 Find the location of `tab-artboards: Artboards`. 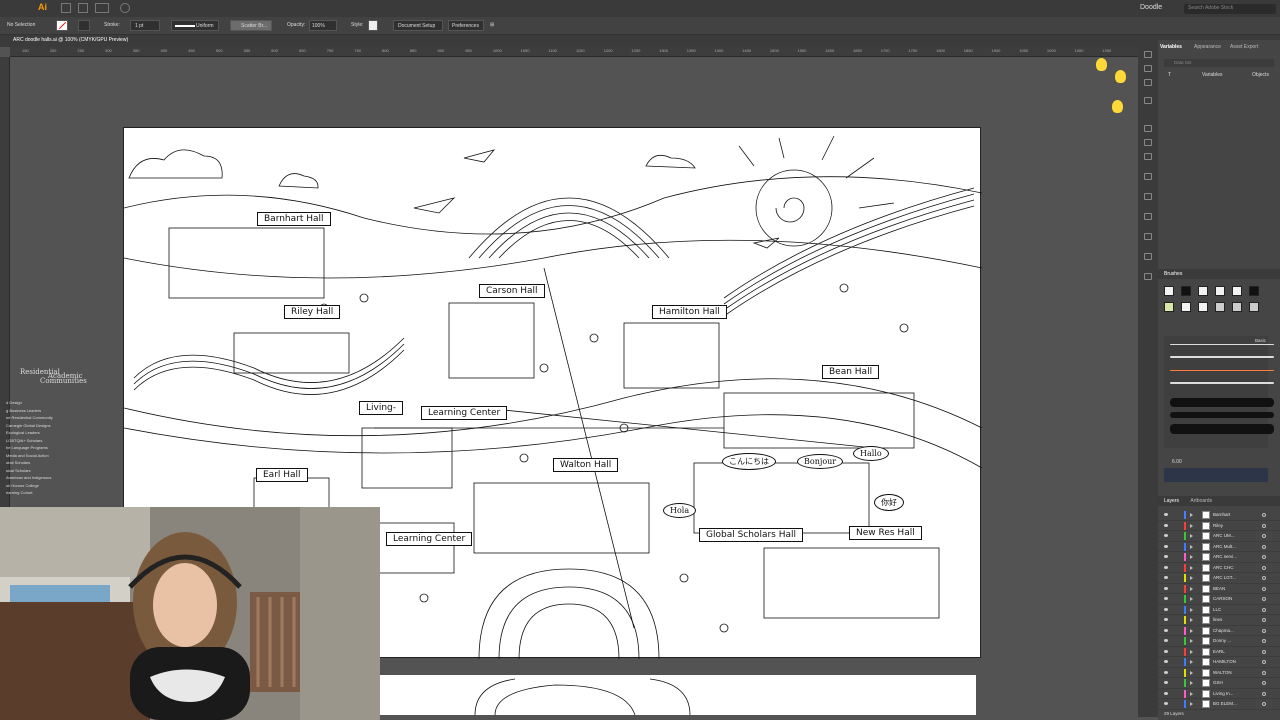

tab-artboards: Artboards is located at coordinates (1201, 501).